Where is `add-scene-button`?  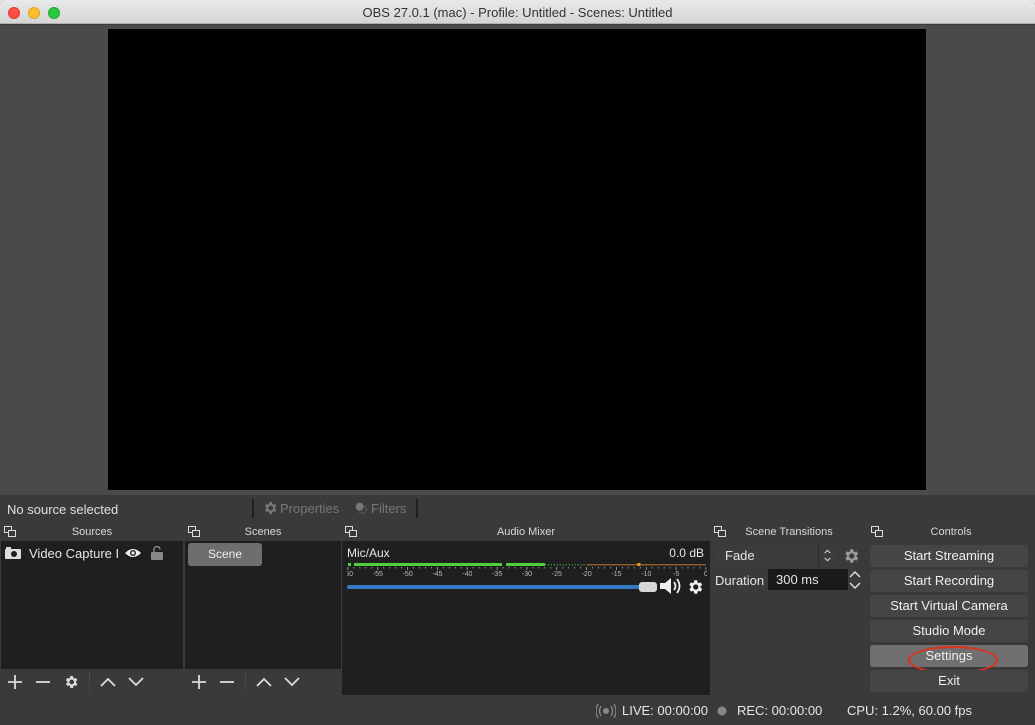 add-scene-button is located at coordinates (199, 682).